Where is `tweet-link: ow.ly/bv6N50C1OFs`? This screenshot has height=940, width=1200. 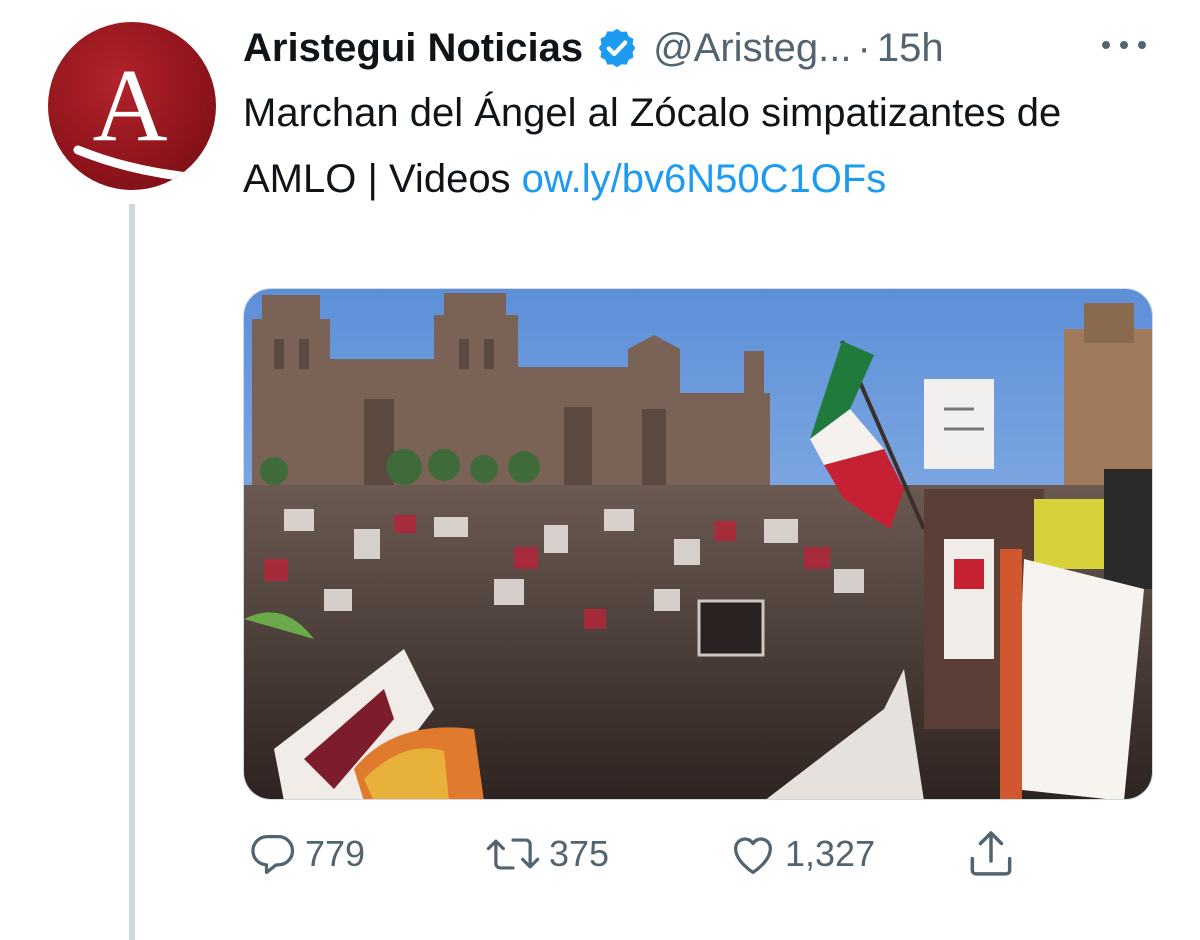 tweet-link: ow.ly/bv6N50C1OFs is located at coordinates (704, 179).